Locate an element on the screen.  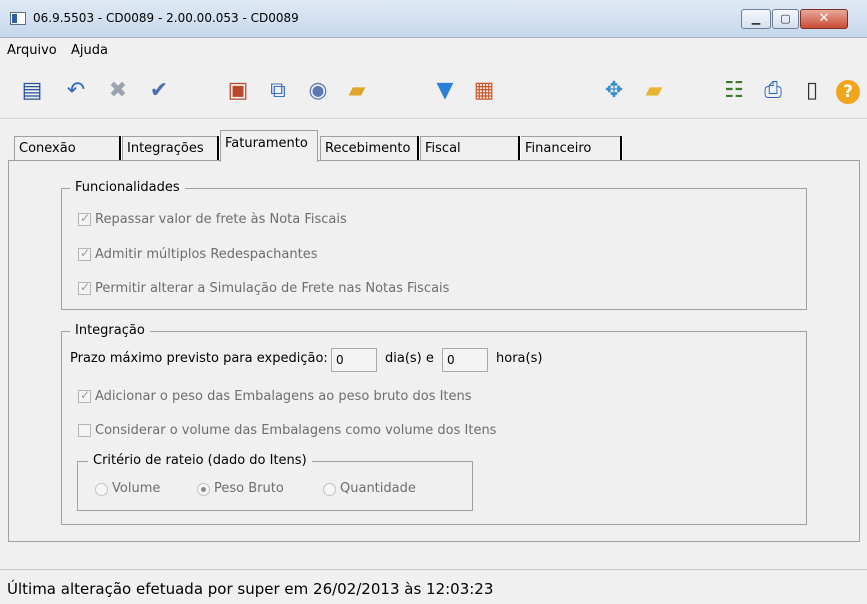
tab-financeiro: Financeiro is located at coordinates (571, 148).